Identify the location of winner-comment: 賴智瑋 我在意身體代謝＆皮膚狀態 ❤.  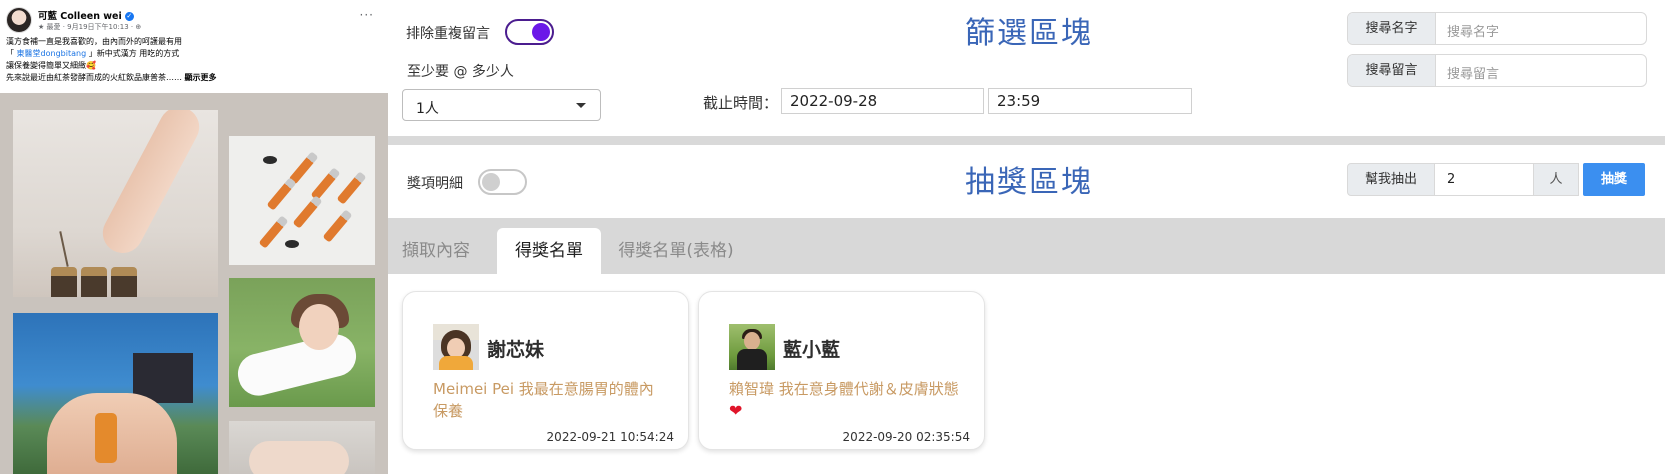
(845, 400).